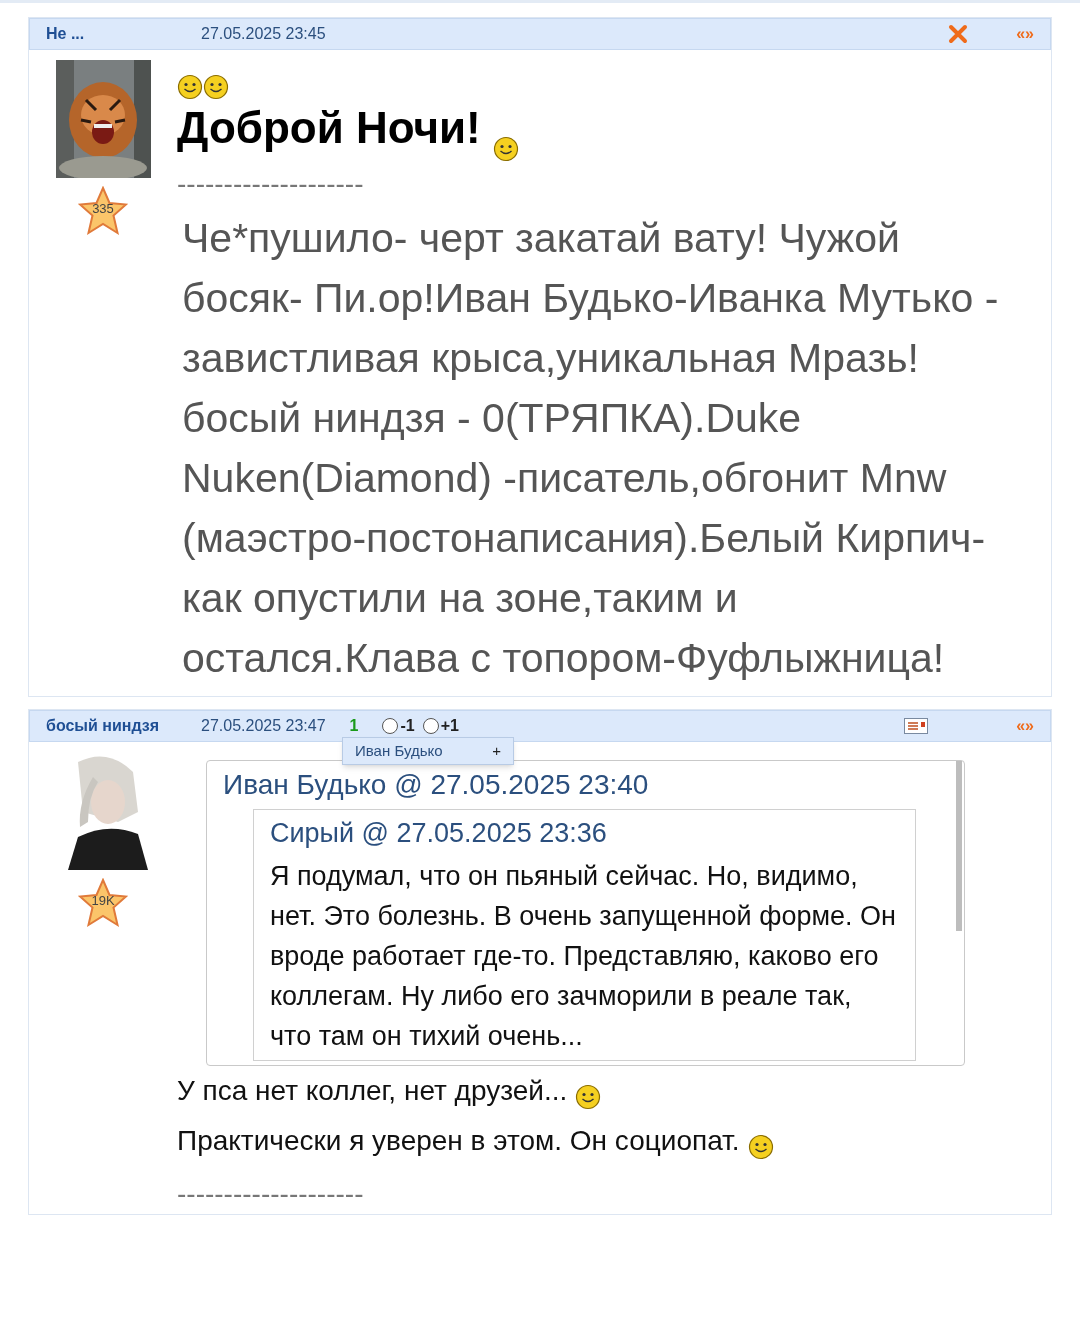 The width and height of the screenshot is (1080, 1337). I want to click on post-heading: Доброй Ночи!, so click(329, 128).